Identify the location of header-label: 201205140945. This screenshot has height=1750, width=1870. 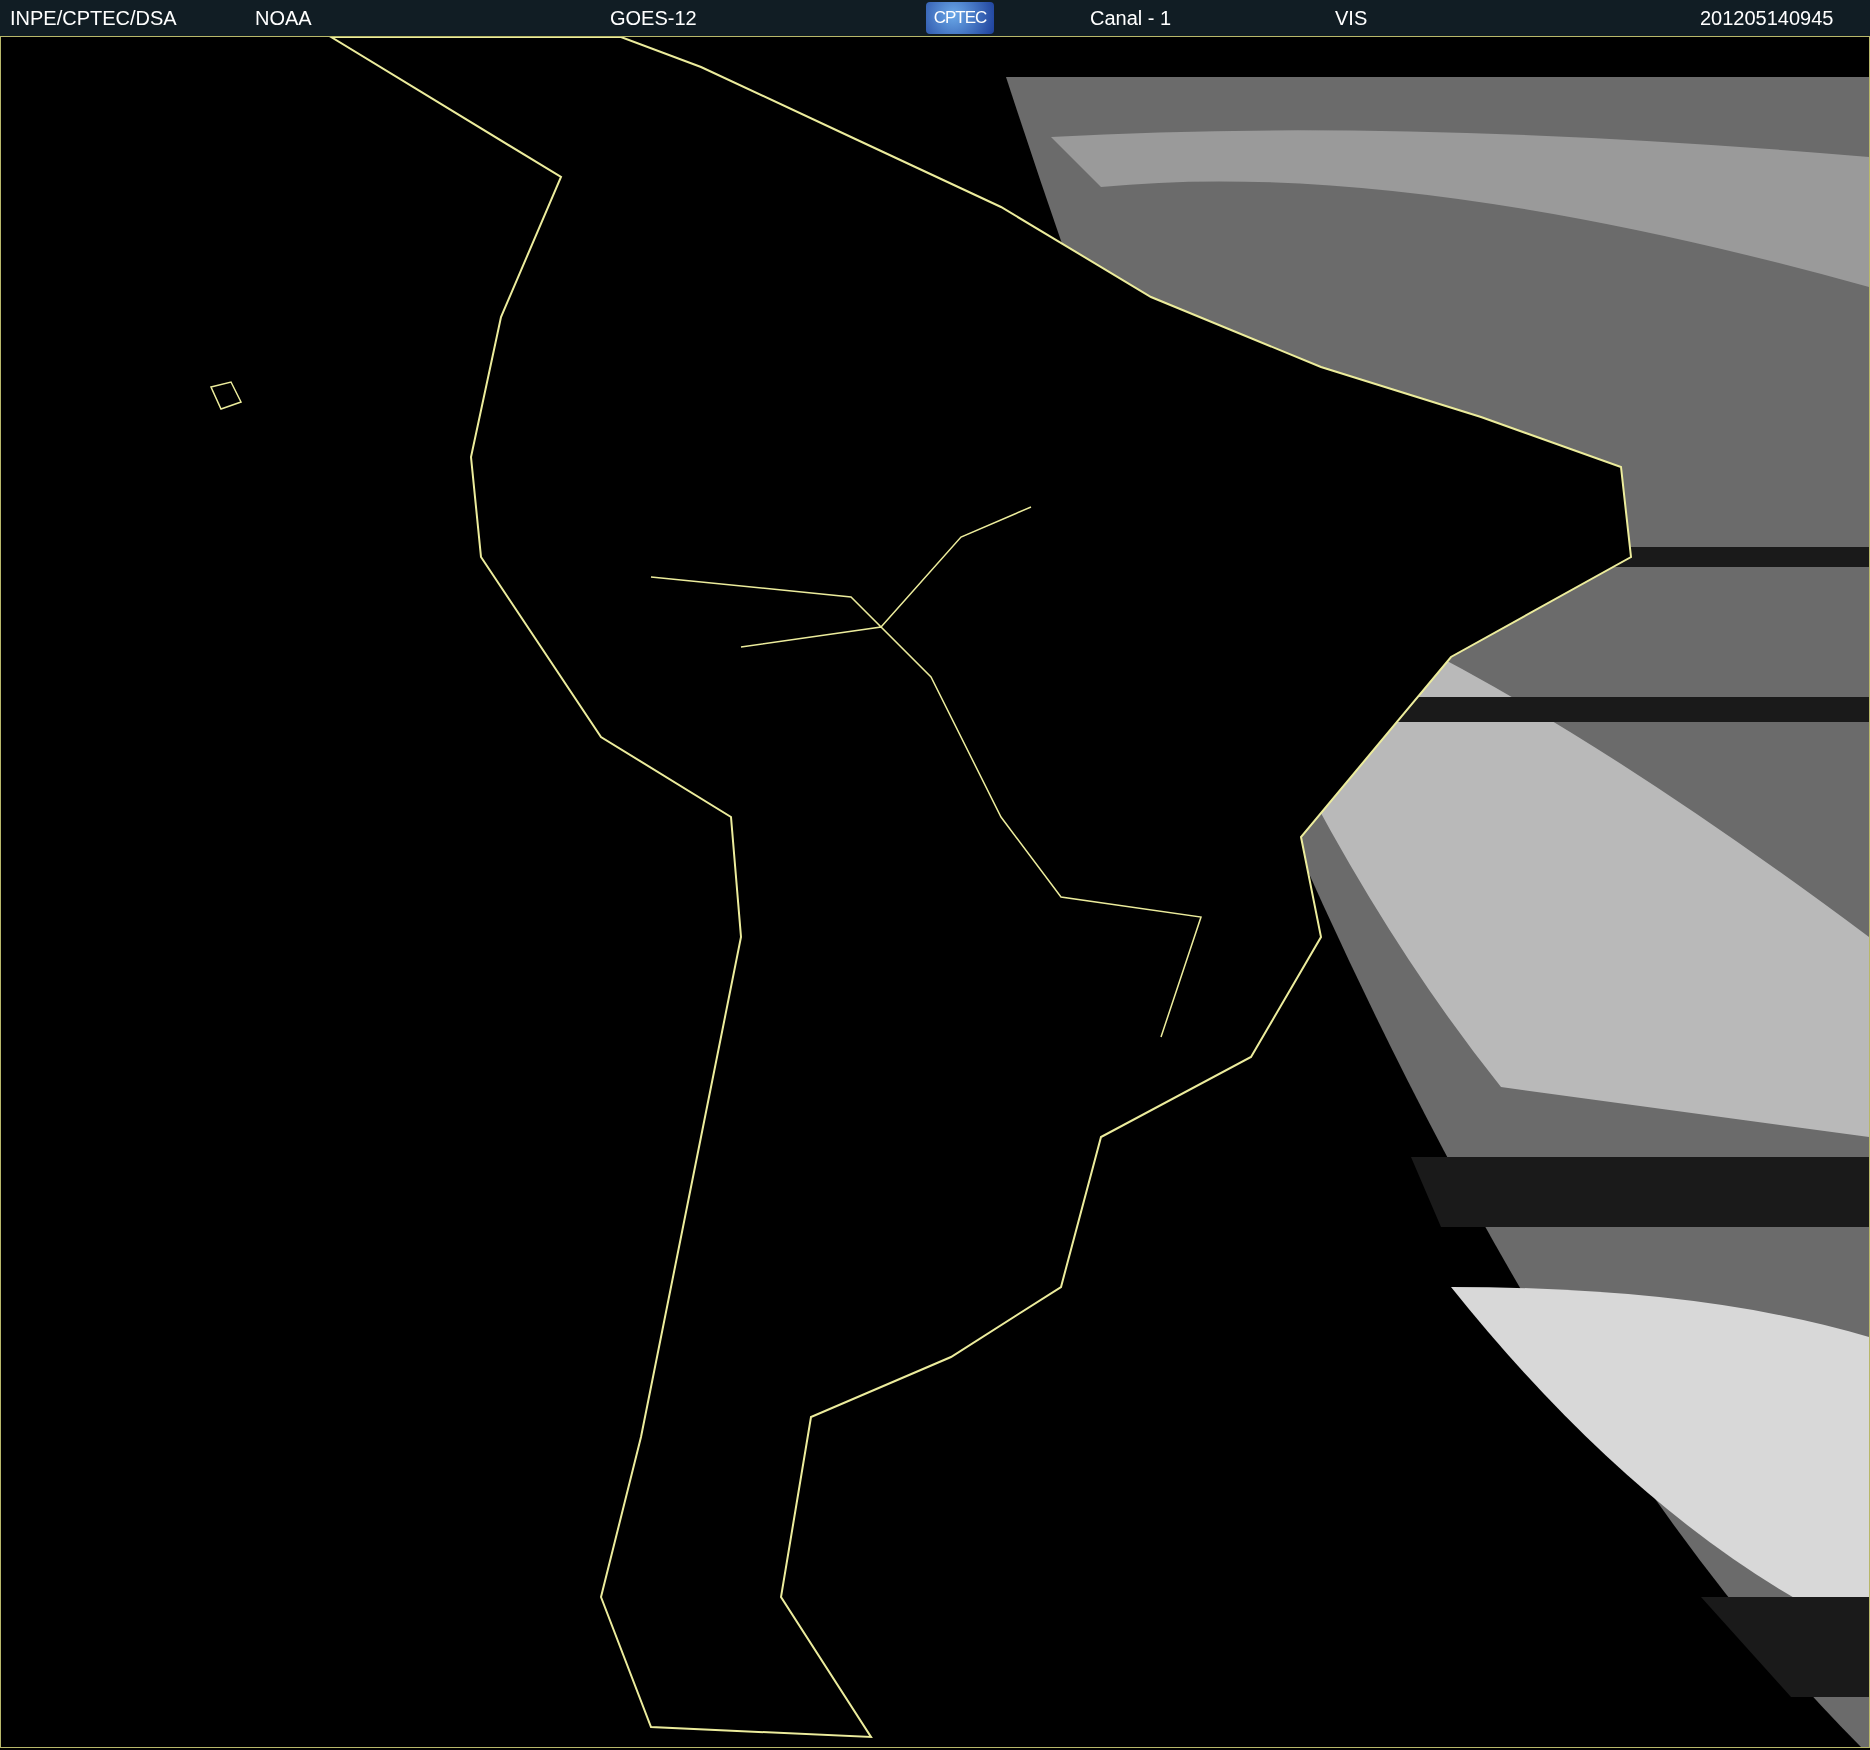
(1767, 18).